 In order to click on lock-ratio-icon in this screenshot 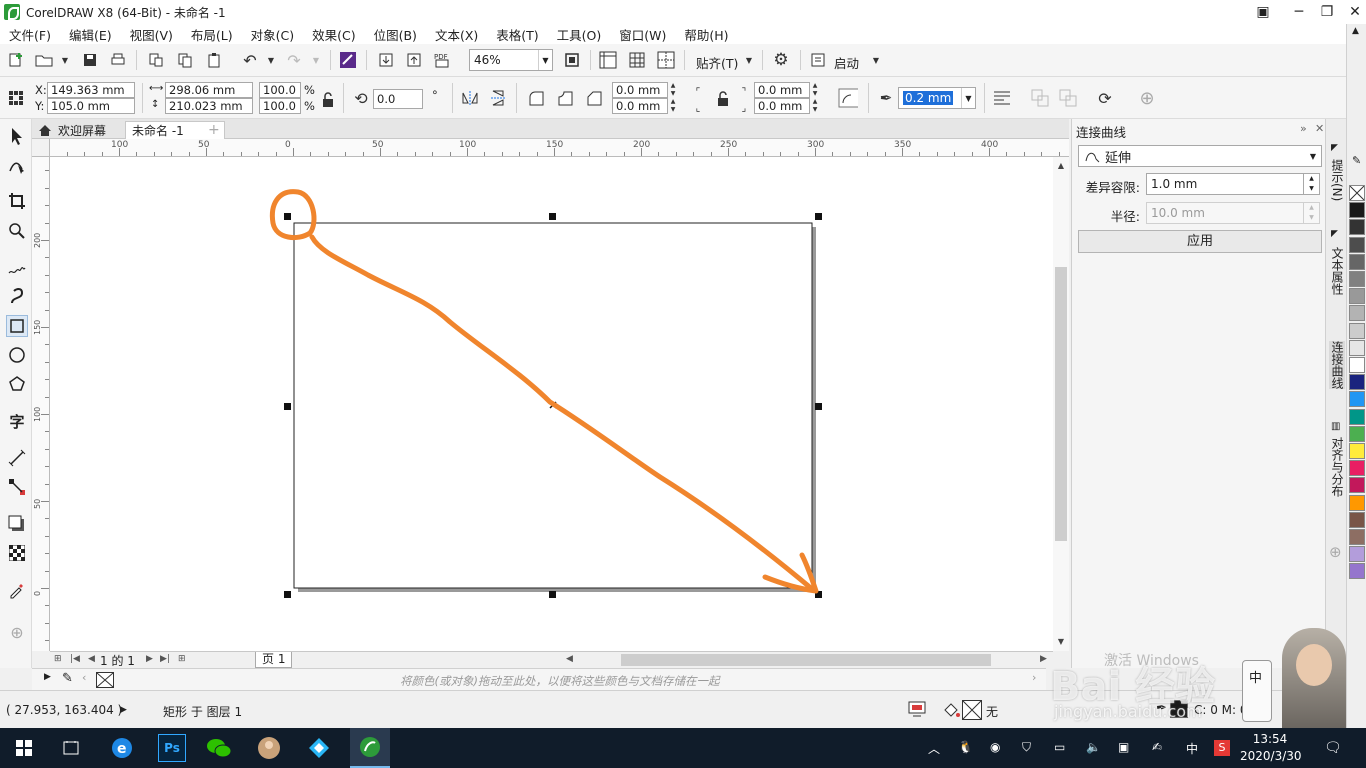, I will do `click(328, 100)`.